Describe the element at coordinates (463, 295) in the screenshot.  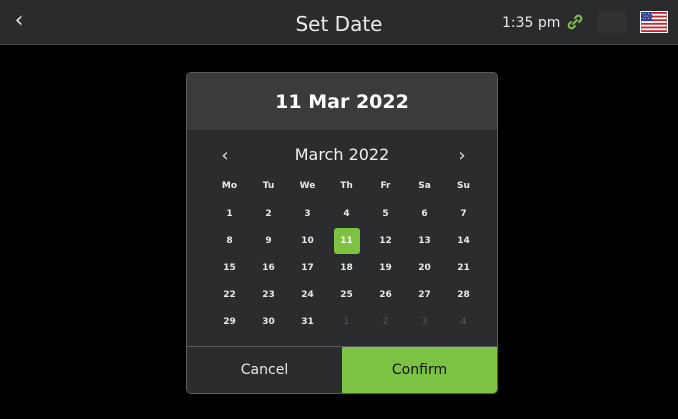
I see `calendar-day: 28` at that location.